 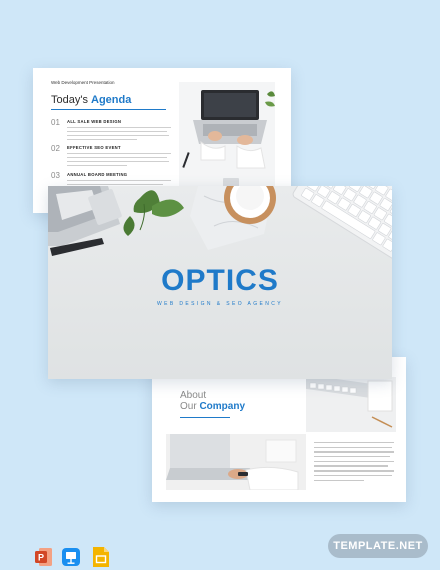 What do you see at coordinates (227, 142) in the screenshot?
I see `laptop-desk-photo` at bounding box center [227, 142].